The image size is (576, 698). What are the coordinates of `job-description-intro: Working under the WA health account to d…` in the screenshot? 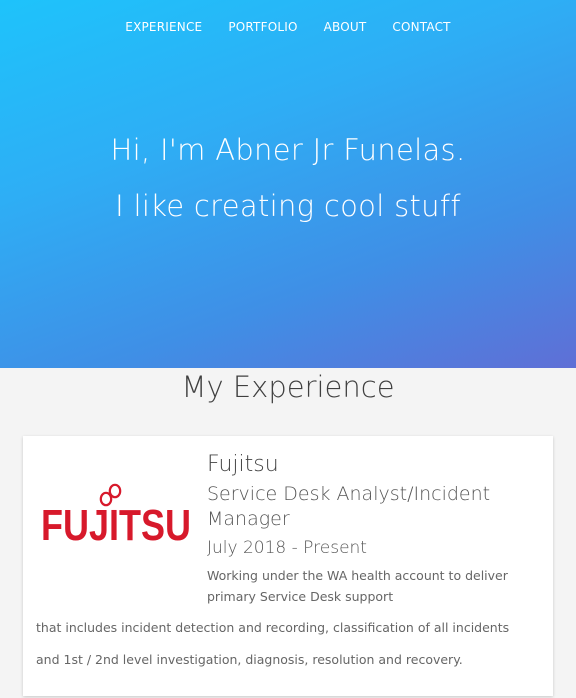 It's located at (357, 586).